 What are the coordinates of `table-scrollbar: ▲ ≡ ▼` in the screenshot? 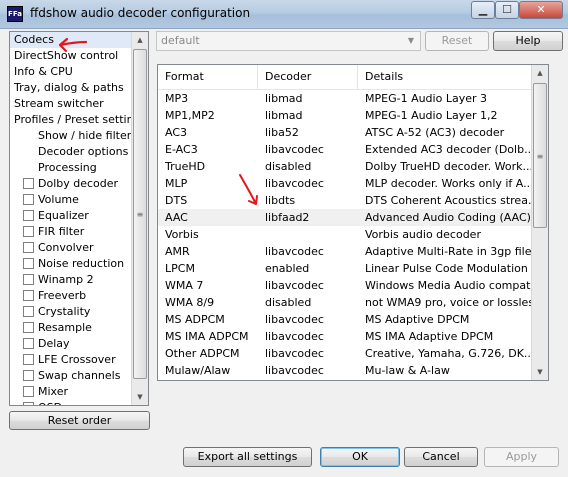 It's located at (539, 222).